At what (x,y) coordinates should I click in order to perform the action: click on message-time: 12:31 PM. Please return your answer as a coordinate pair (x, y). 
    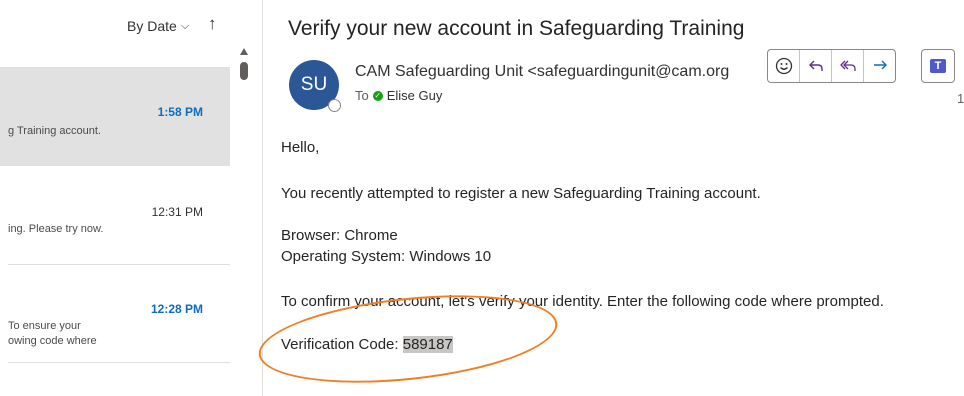
    Looking at the image, I should click on (177, 212).